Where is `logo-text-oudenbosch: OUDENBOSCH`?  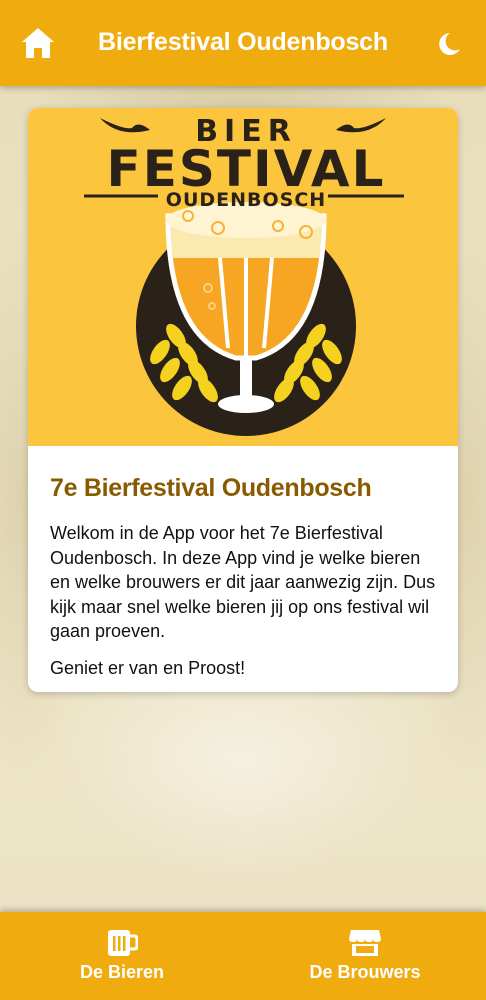 logo-text-oudenbosch: OUDENBOSCH is located at coordinates (246, 200).